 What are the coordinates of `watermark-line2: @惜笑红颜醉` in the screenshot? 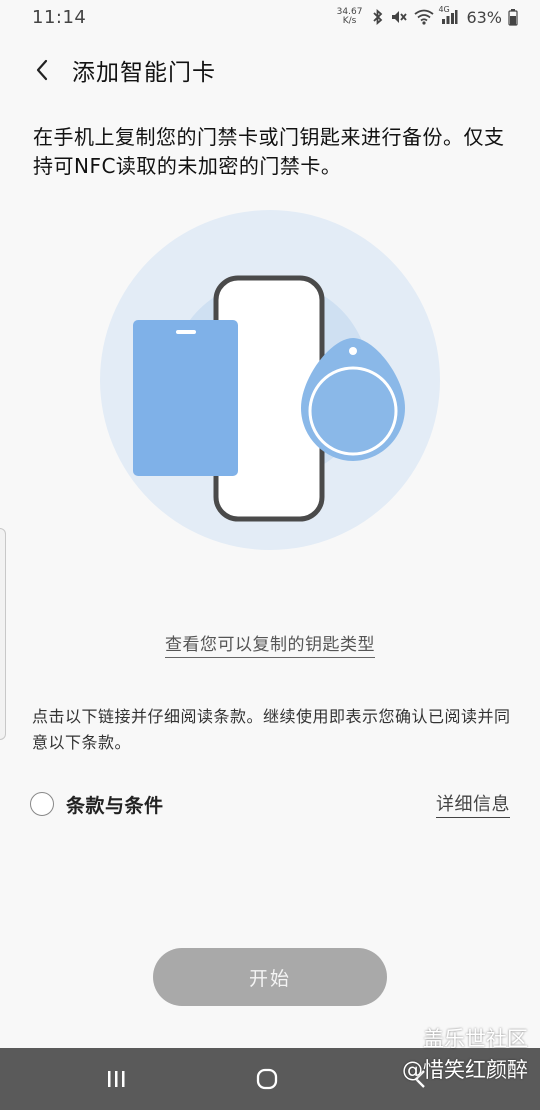 It's located at (465, 1070).